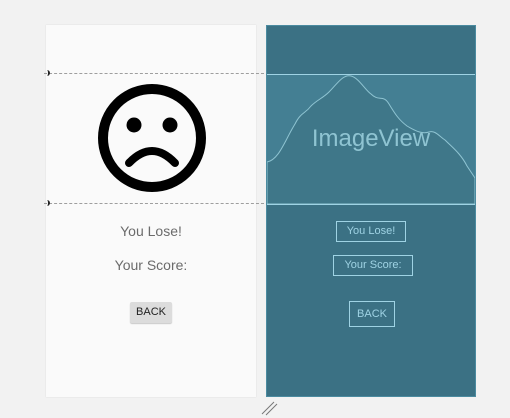  I want to click on score-text: Your Score:, so click(151, 265).